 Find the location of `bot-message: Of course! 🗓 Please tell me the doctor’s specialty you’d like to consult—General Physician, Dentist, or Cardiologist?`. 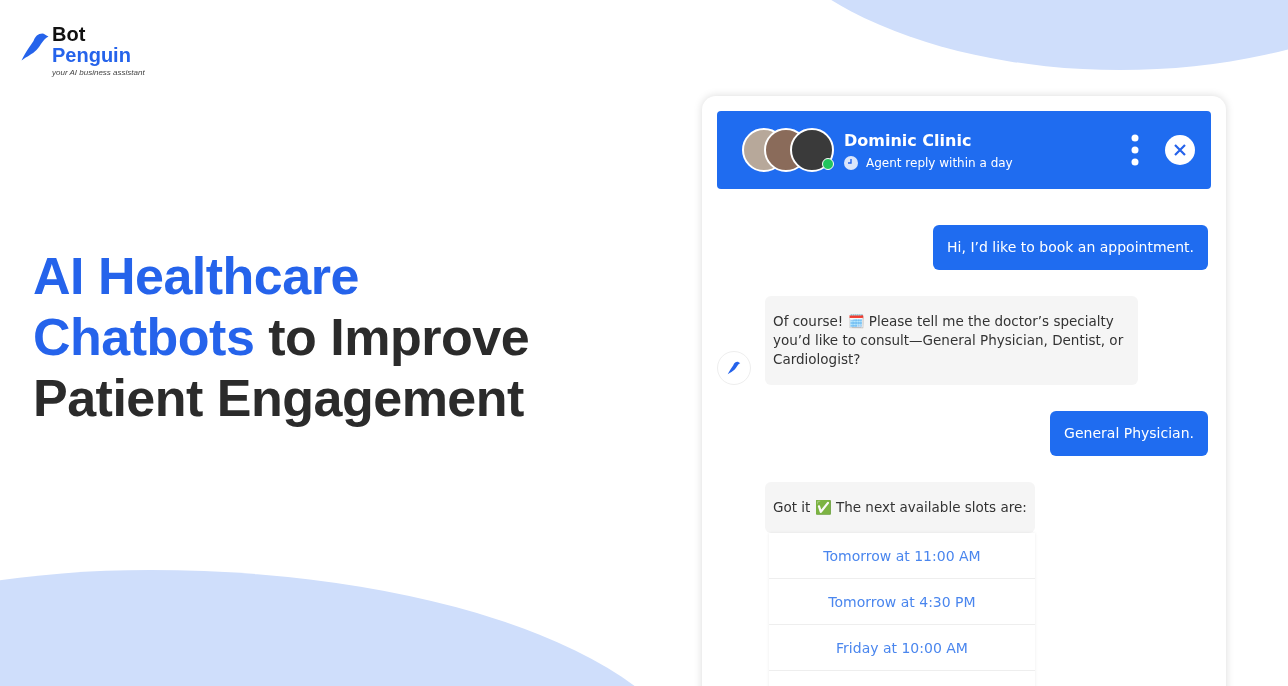

bot-message: Of course! 🗓 Please tell me the doctor’s specialty you’d like to consult—General Physician, Dentist, or Cardiologist? is located at coordinates (951, 340).